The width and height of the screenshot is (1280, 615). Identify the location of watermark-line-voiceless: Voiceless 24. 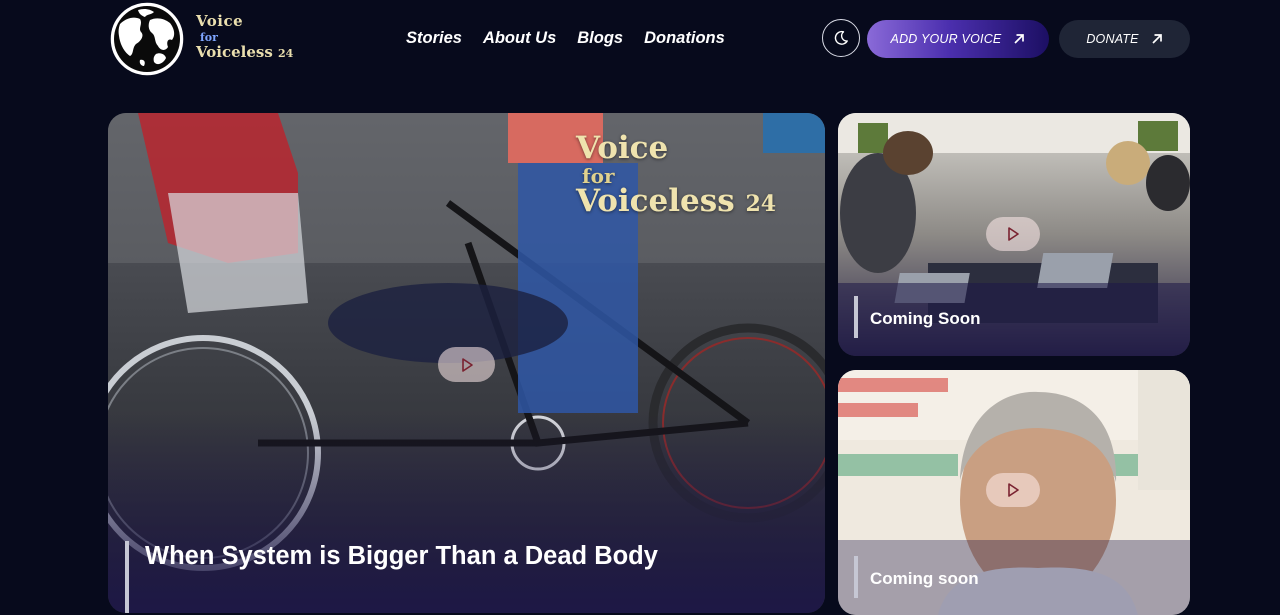
(676, 201).